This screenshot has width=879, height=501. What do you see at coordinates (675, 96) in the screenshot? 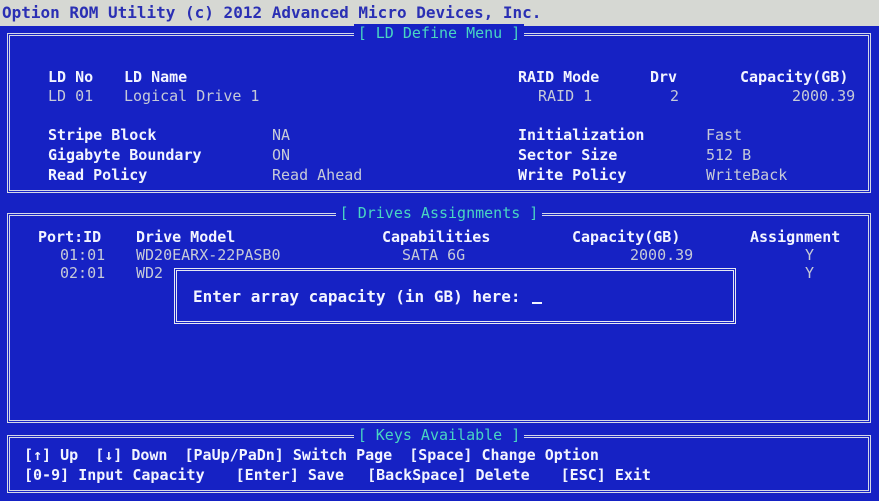
I see `drv-value: 2` at bounding box center [675, 96].